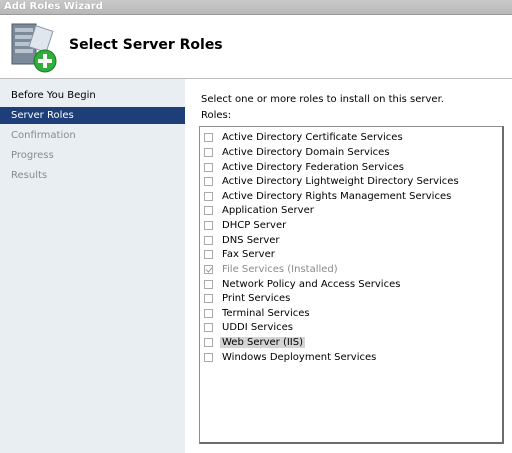  I want to click on role-web-server-iis: Web Server (IIS), so click(255, 342).